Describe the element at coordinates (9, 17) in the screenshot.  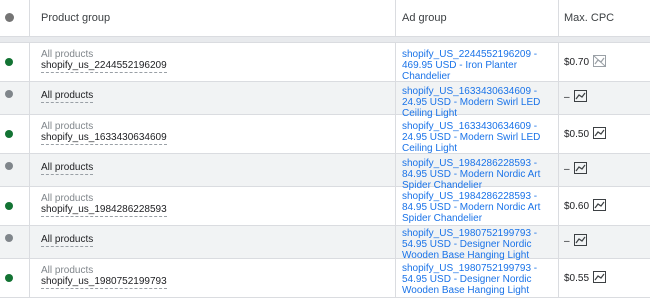
I see `status-header-icon` at that location.